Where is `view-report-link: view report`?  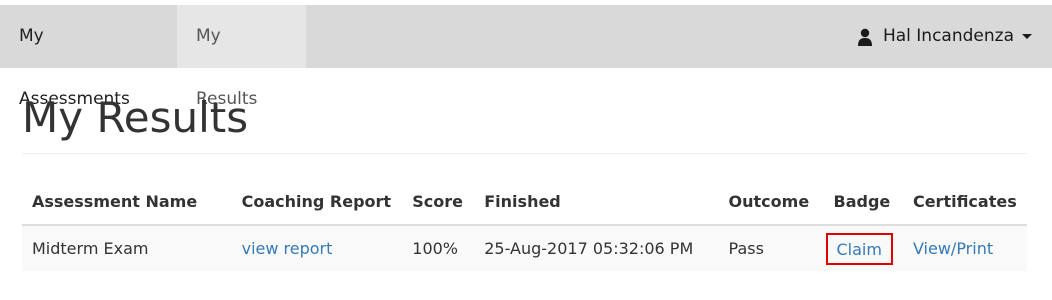
view-report-link: view report is located at coordinates (287, 248).